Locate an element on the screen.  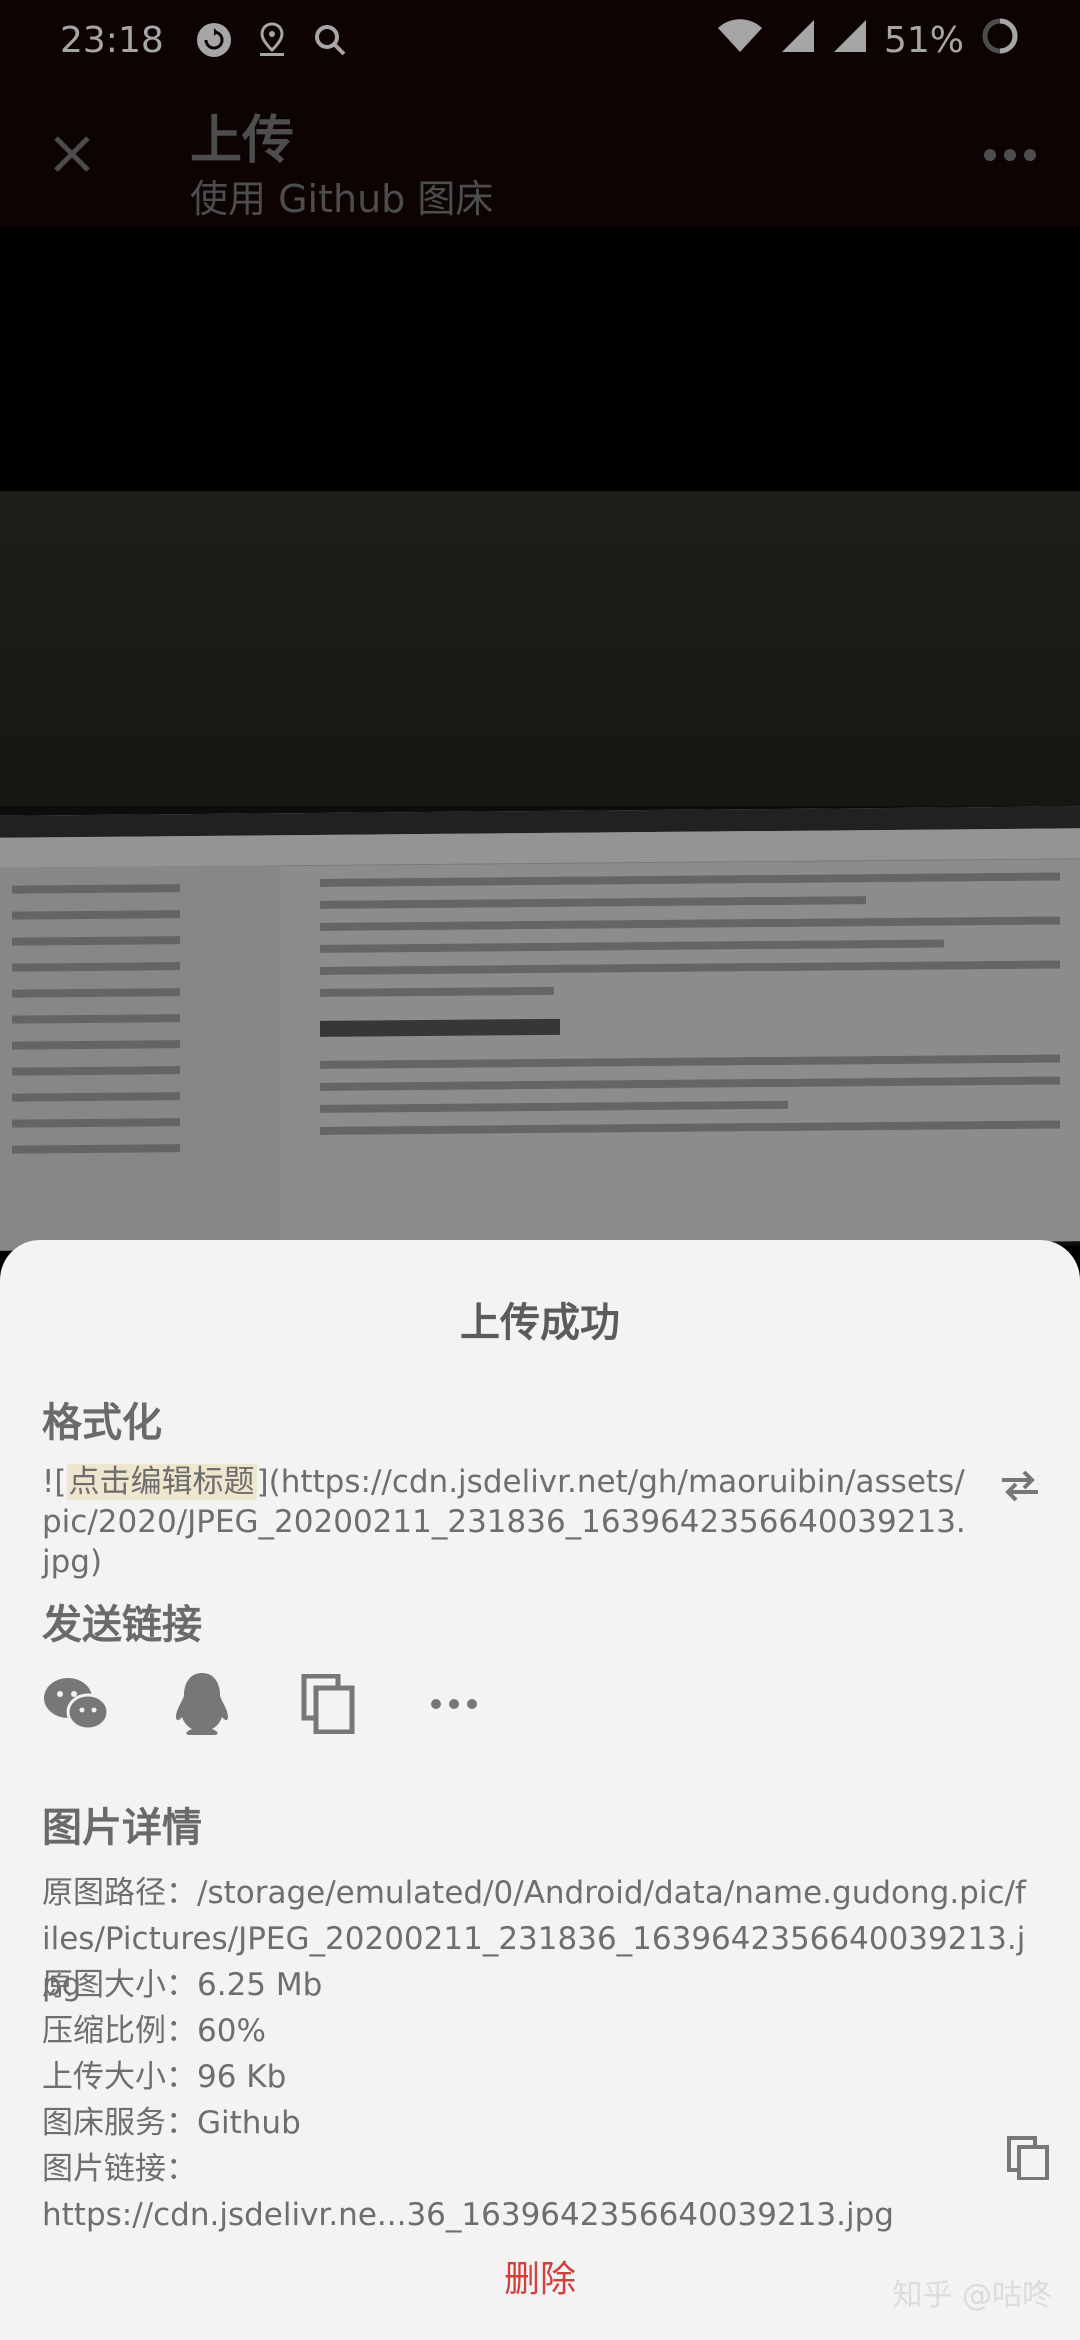
copy-icon is located at coordinates (328, 1704).